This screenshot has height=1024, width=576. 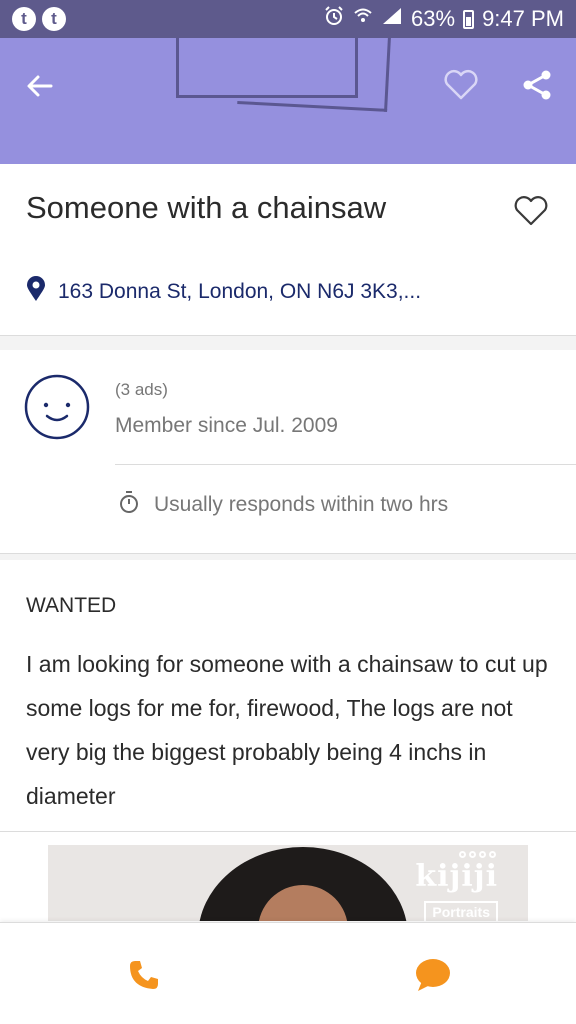 I want to click on header-banner, so click(x=288, y=101).